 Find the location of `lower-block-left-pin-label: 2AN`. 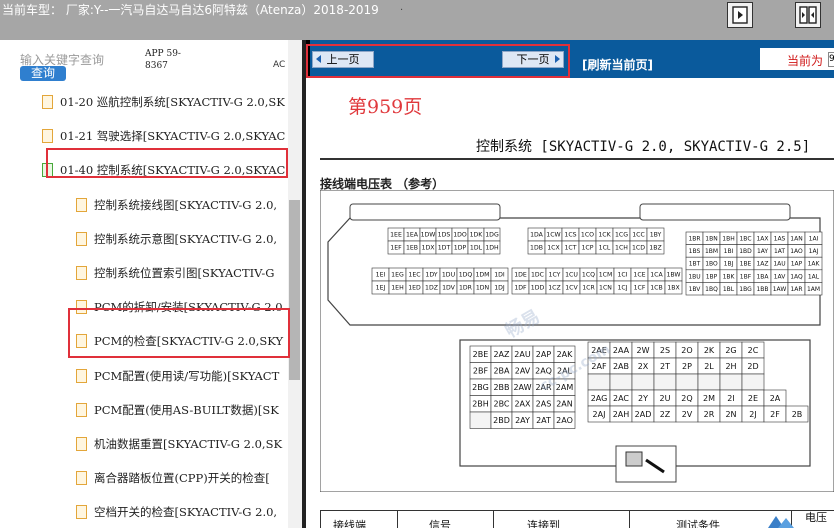

lower-block-left-pin-label: 2AN is located at coordinates (564, 404).